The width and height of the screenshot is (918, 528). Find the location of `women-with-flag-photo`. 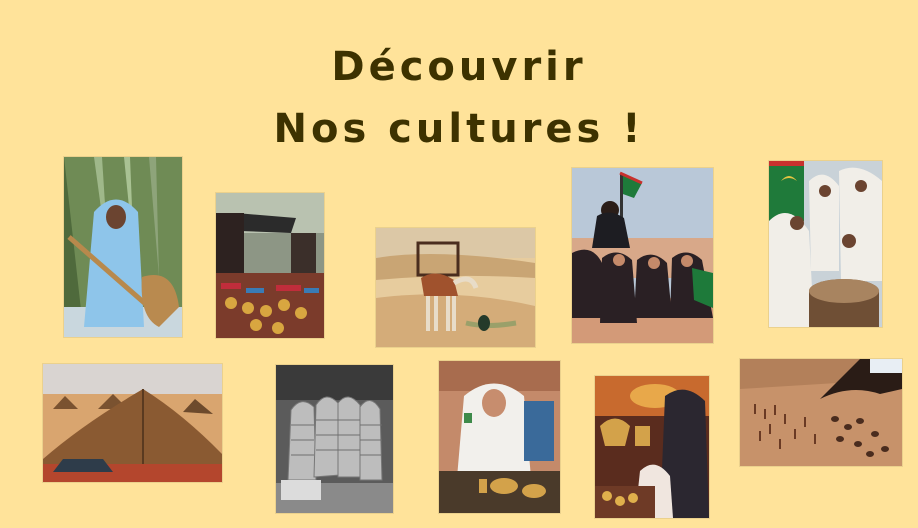

women-with-flag-photo is located at coordinates (642, 255).